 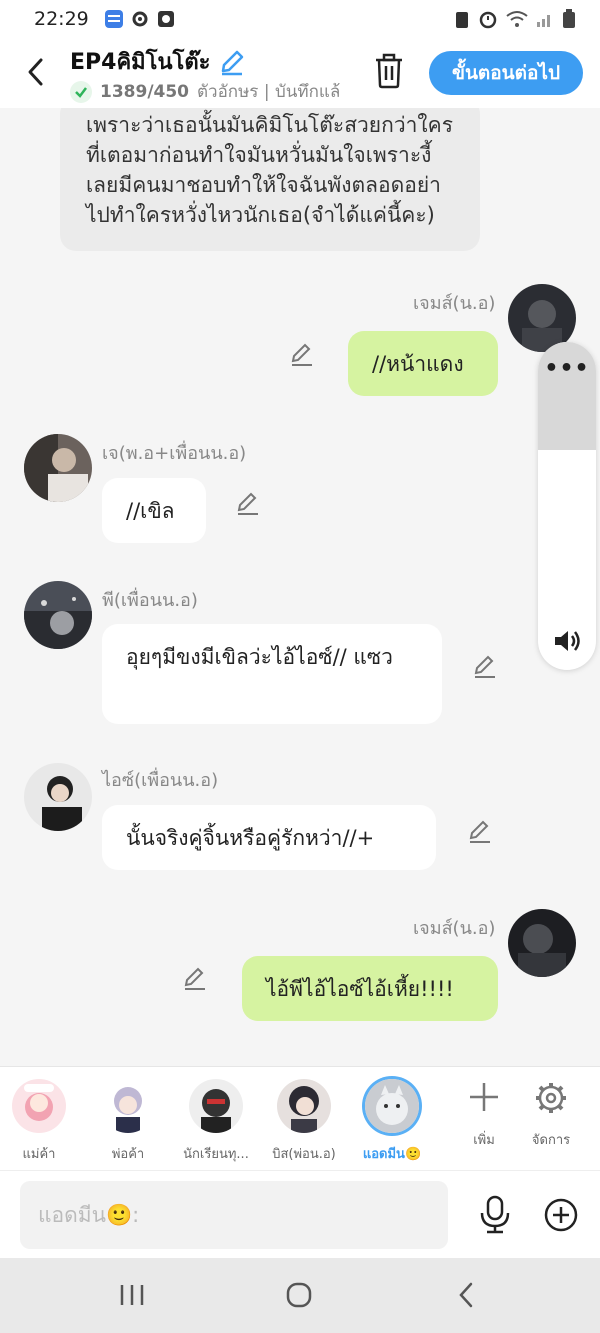 I want to click on back-button, so click(x=35, y=72).